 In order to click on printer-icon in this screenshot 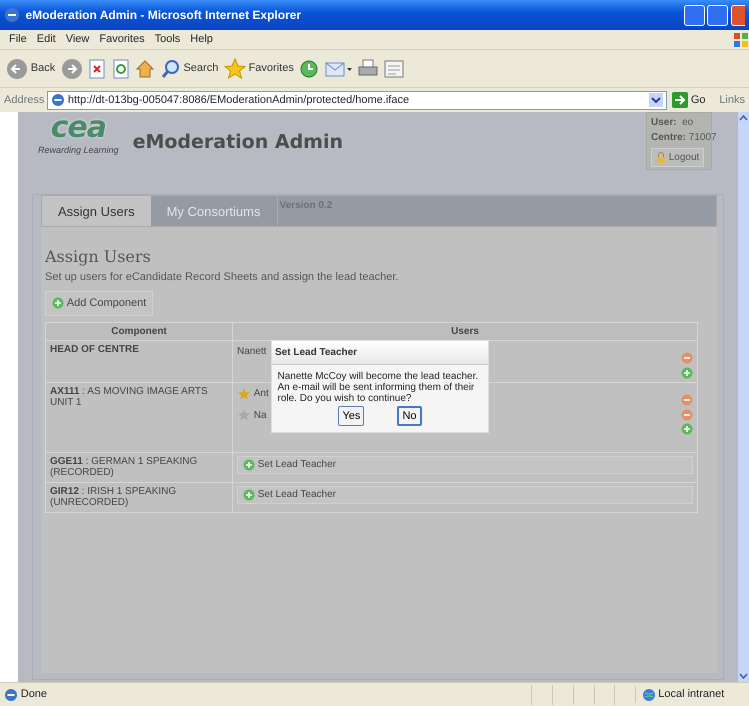, I will do `click(368, 68)`.